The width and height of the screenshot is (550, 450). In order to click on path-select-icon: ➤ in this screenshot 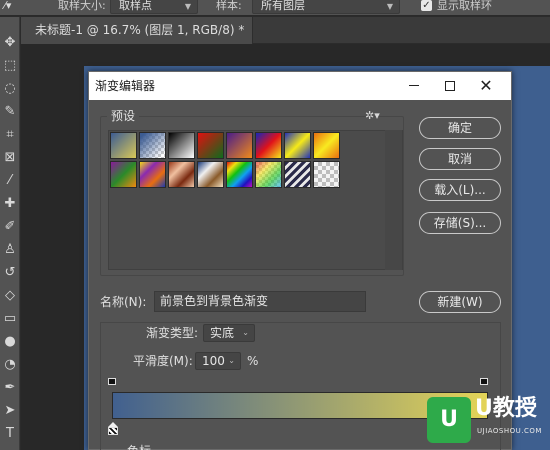, I will do `click(10, 411)`.